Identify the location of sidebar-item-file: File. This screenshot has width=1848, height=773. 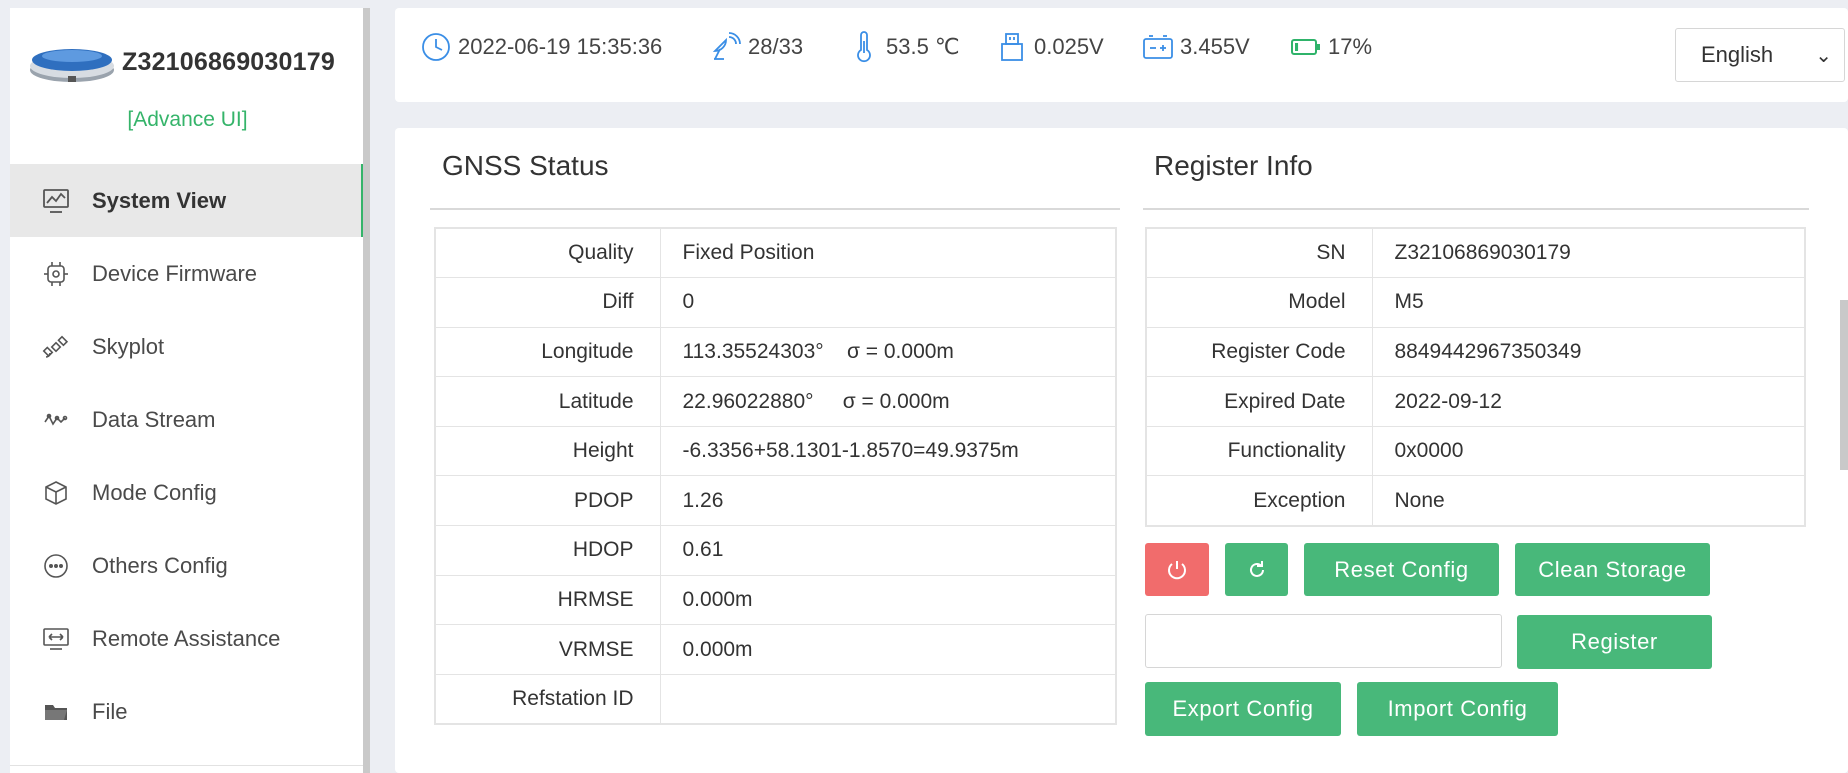
(187, 711).